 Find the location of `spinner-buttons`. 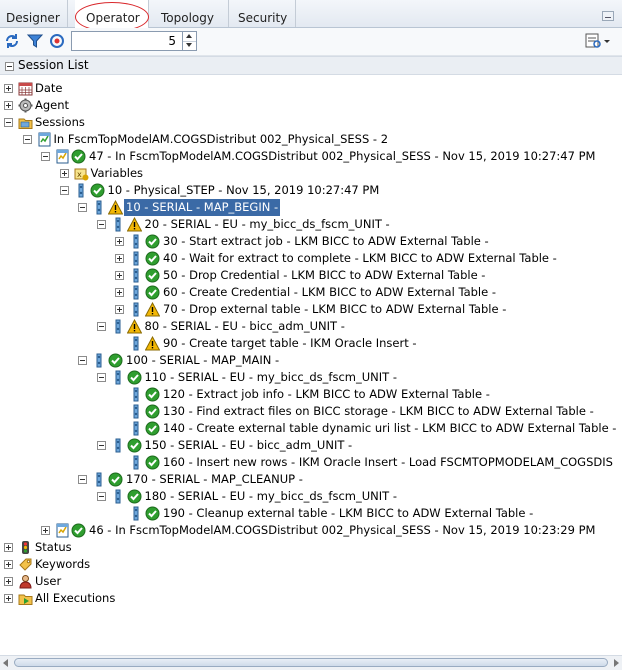

spinner-buttons is located at coordinates (189, 41).